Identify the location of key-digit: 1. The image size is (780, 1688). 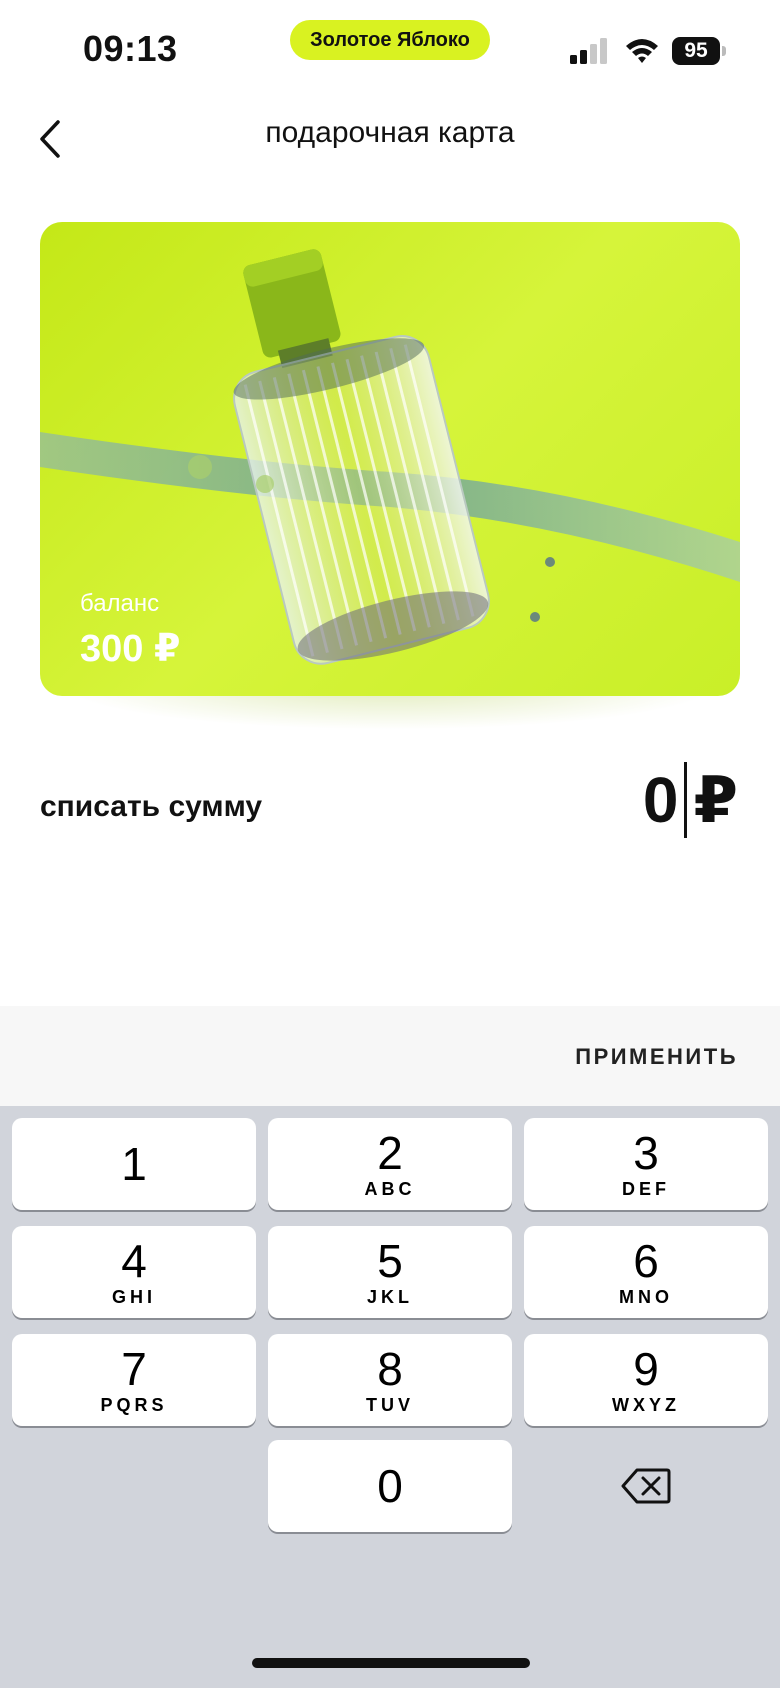
(134, 1164).